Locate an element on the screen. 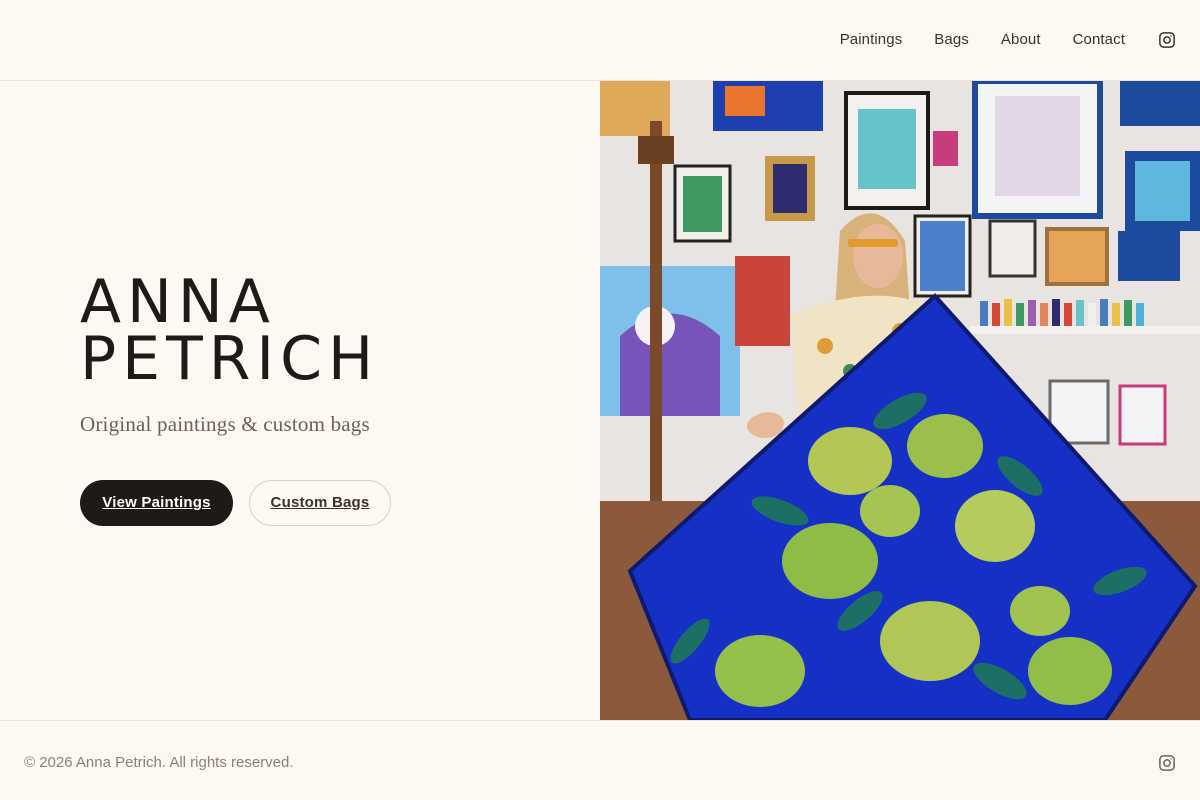  nav-link-contact: Contact is located at coordinates (1099, 40).